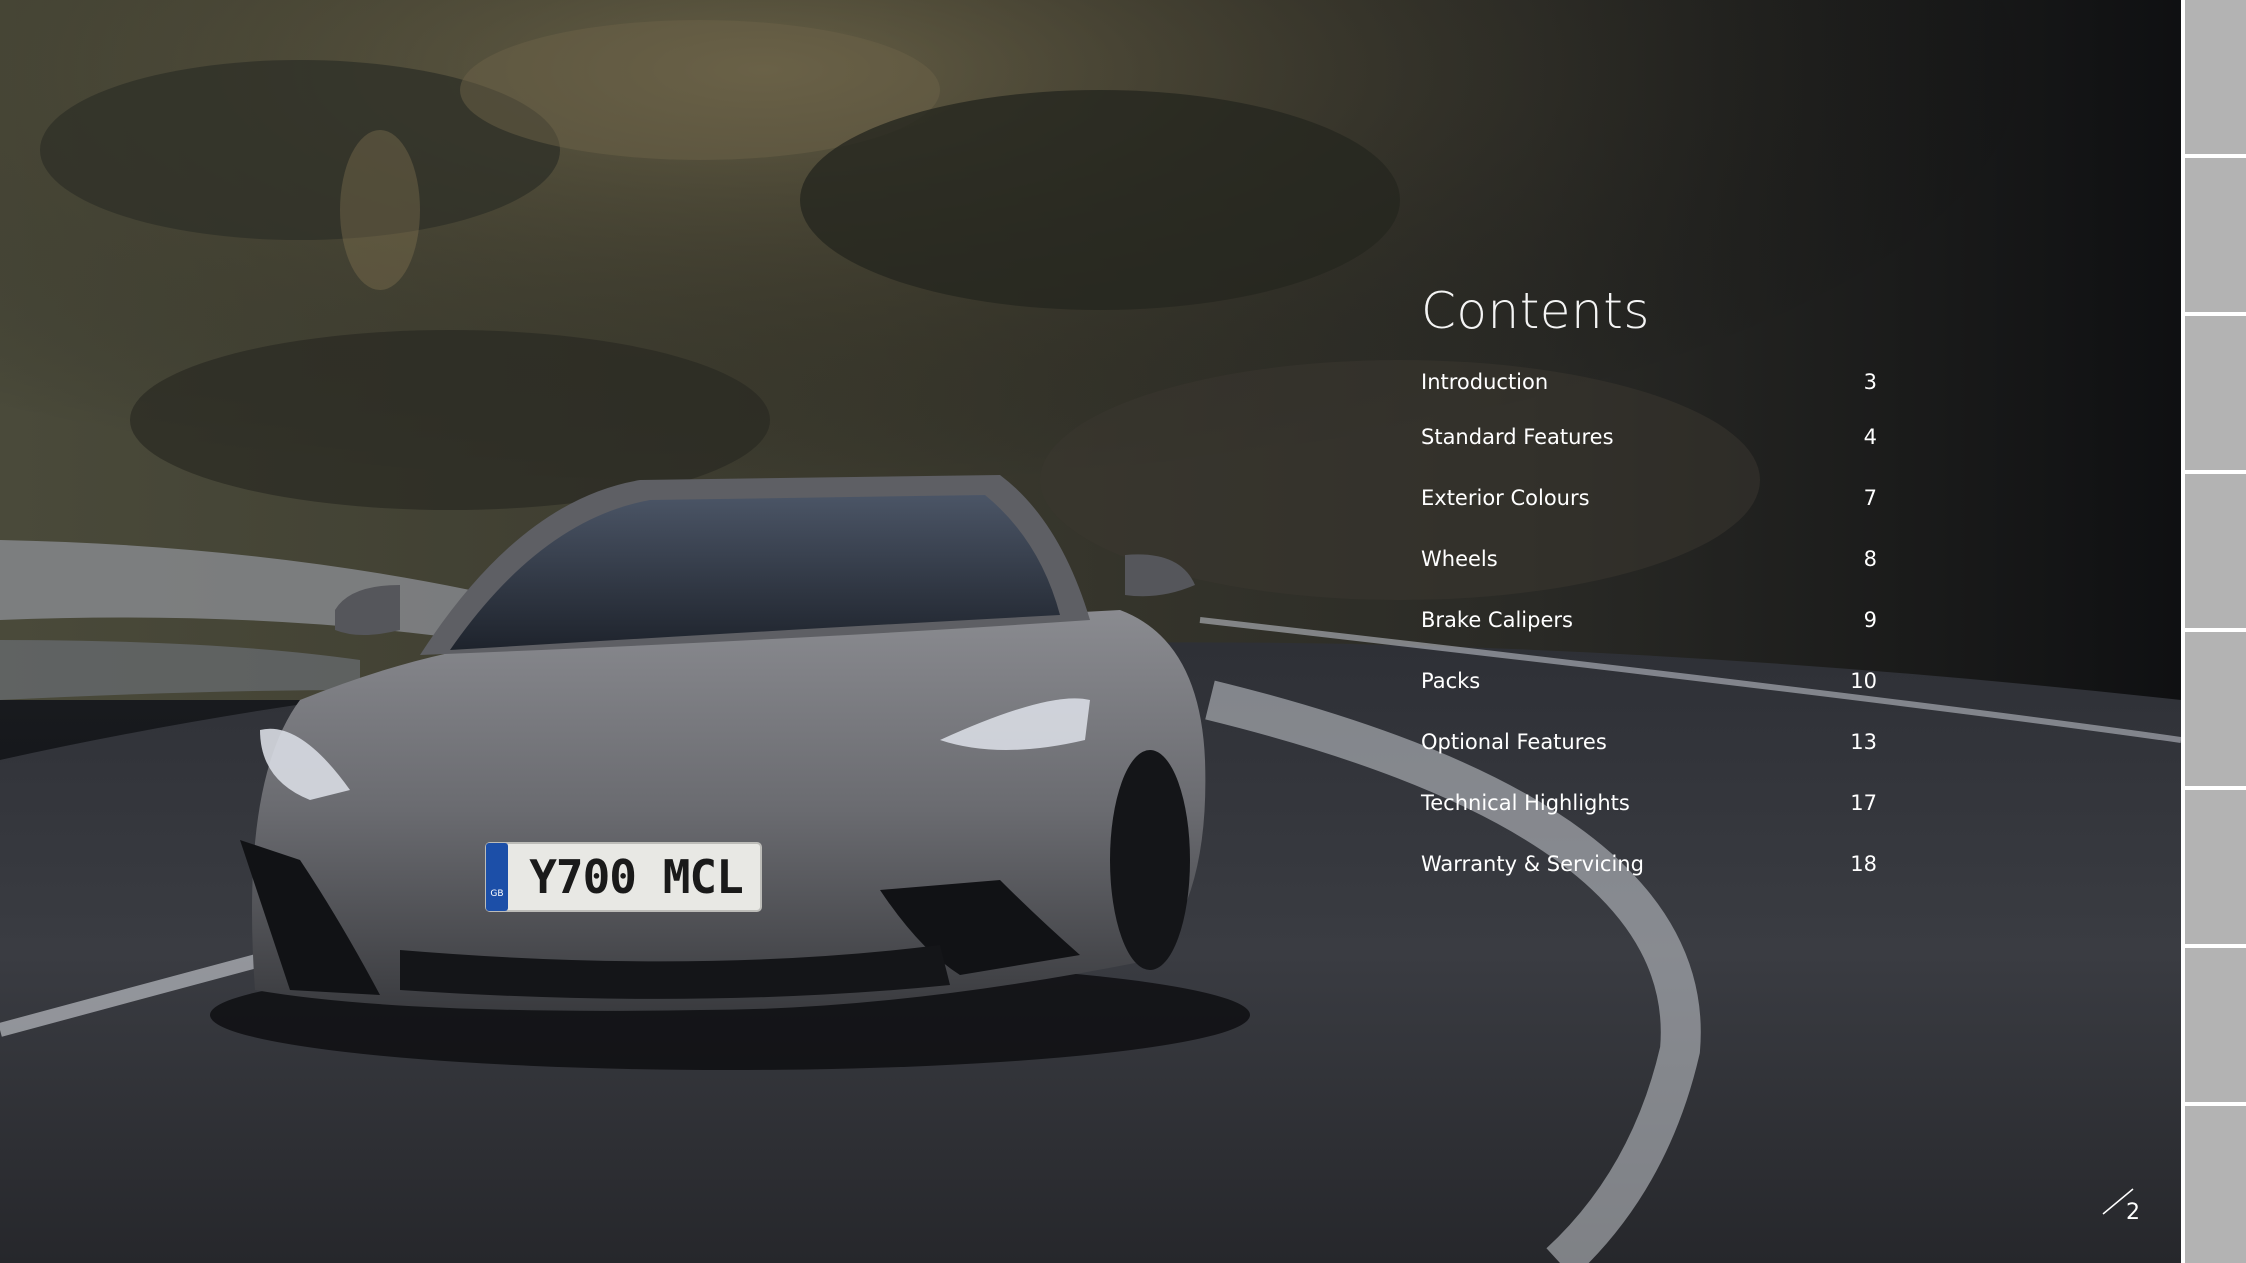 This screenshot has height=1263, width=2246. I want to click on contents-title: Contents, so click(1535, 311).